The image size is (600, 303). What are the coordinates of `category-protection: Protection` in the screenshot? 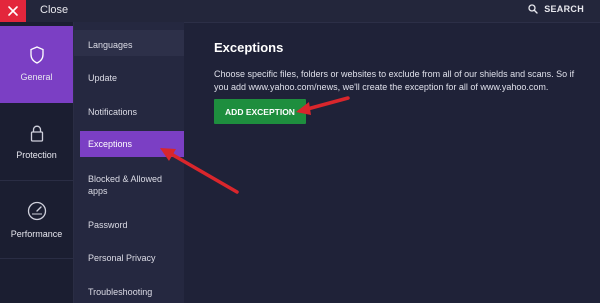 It's located at (36, 142).